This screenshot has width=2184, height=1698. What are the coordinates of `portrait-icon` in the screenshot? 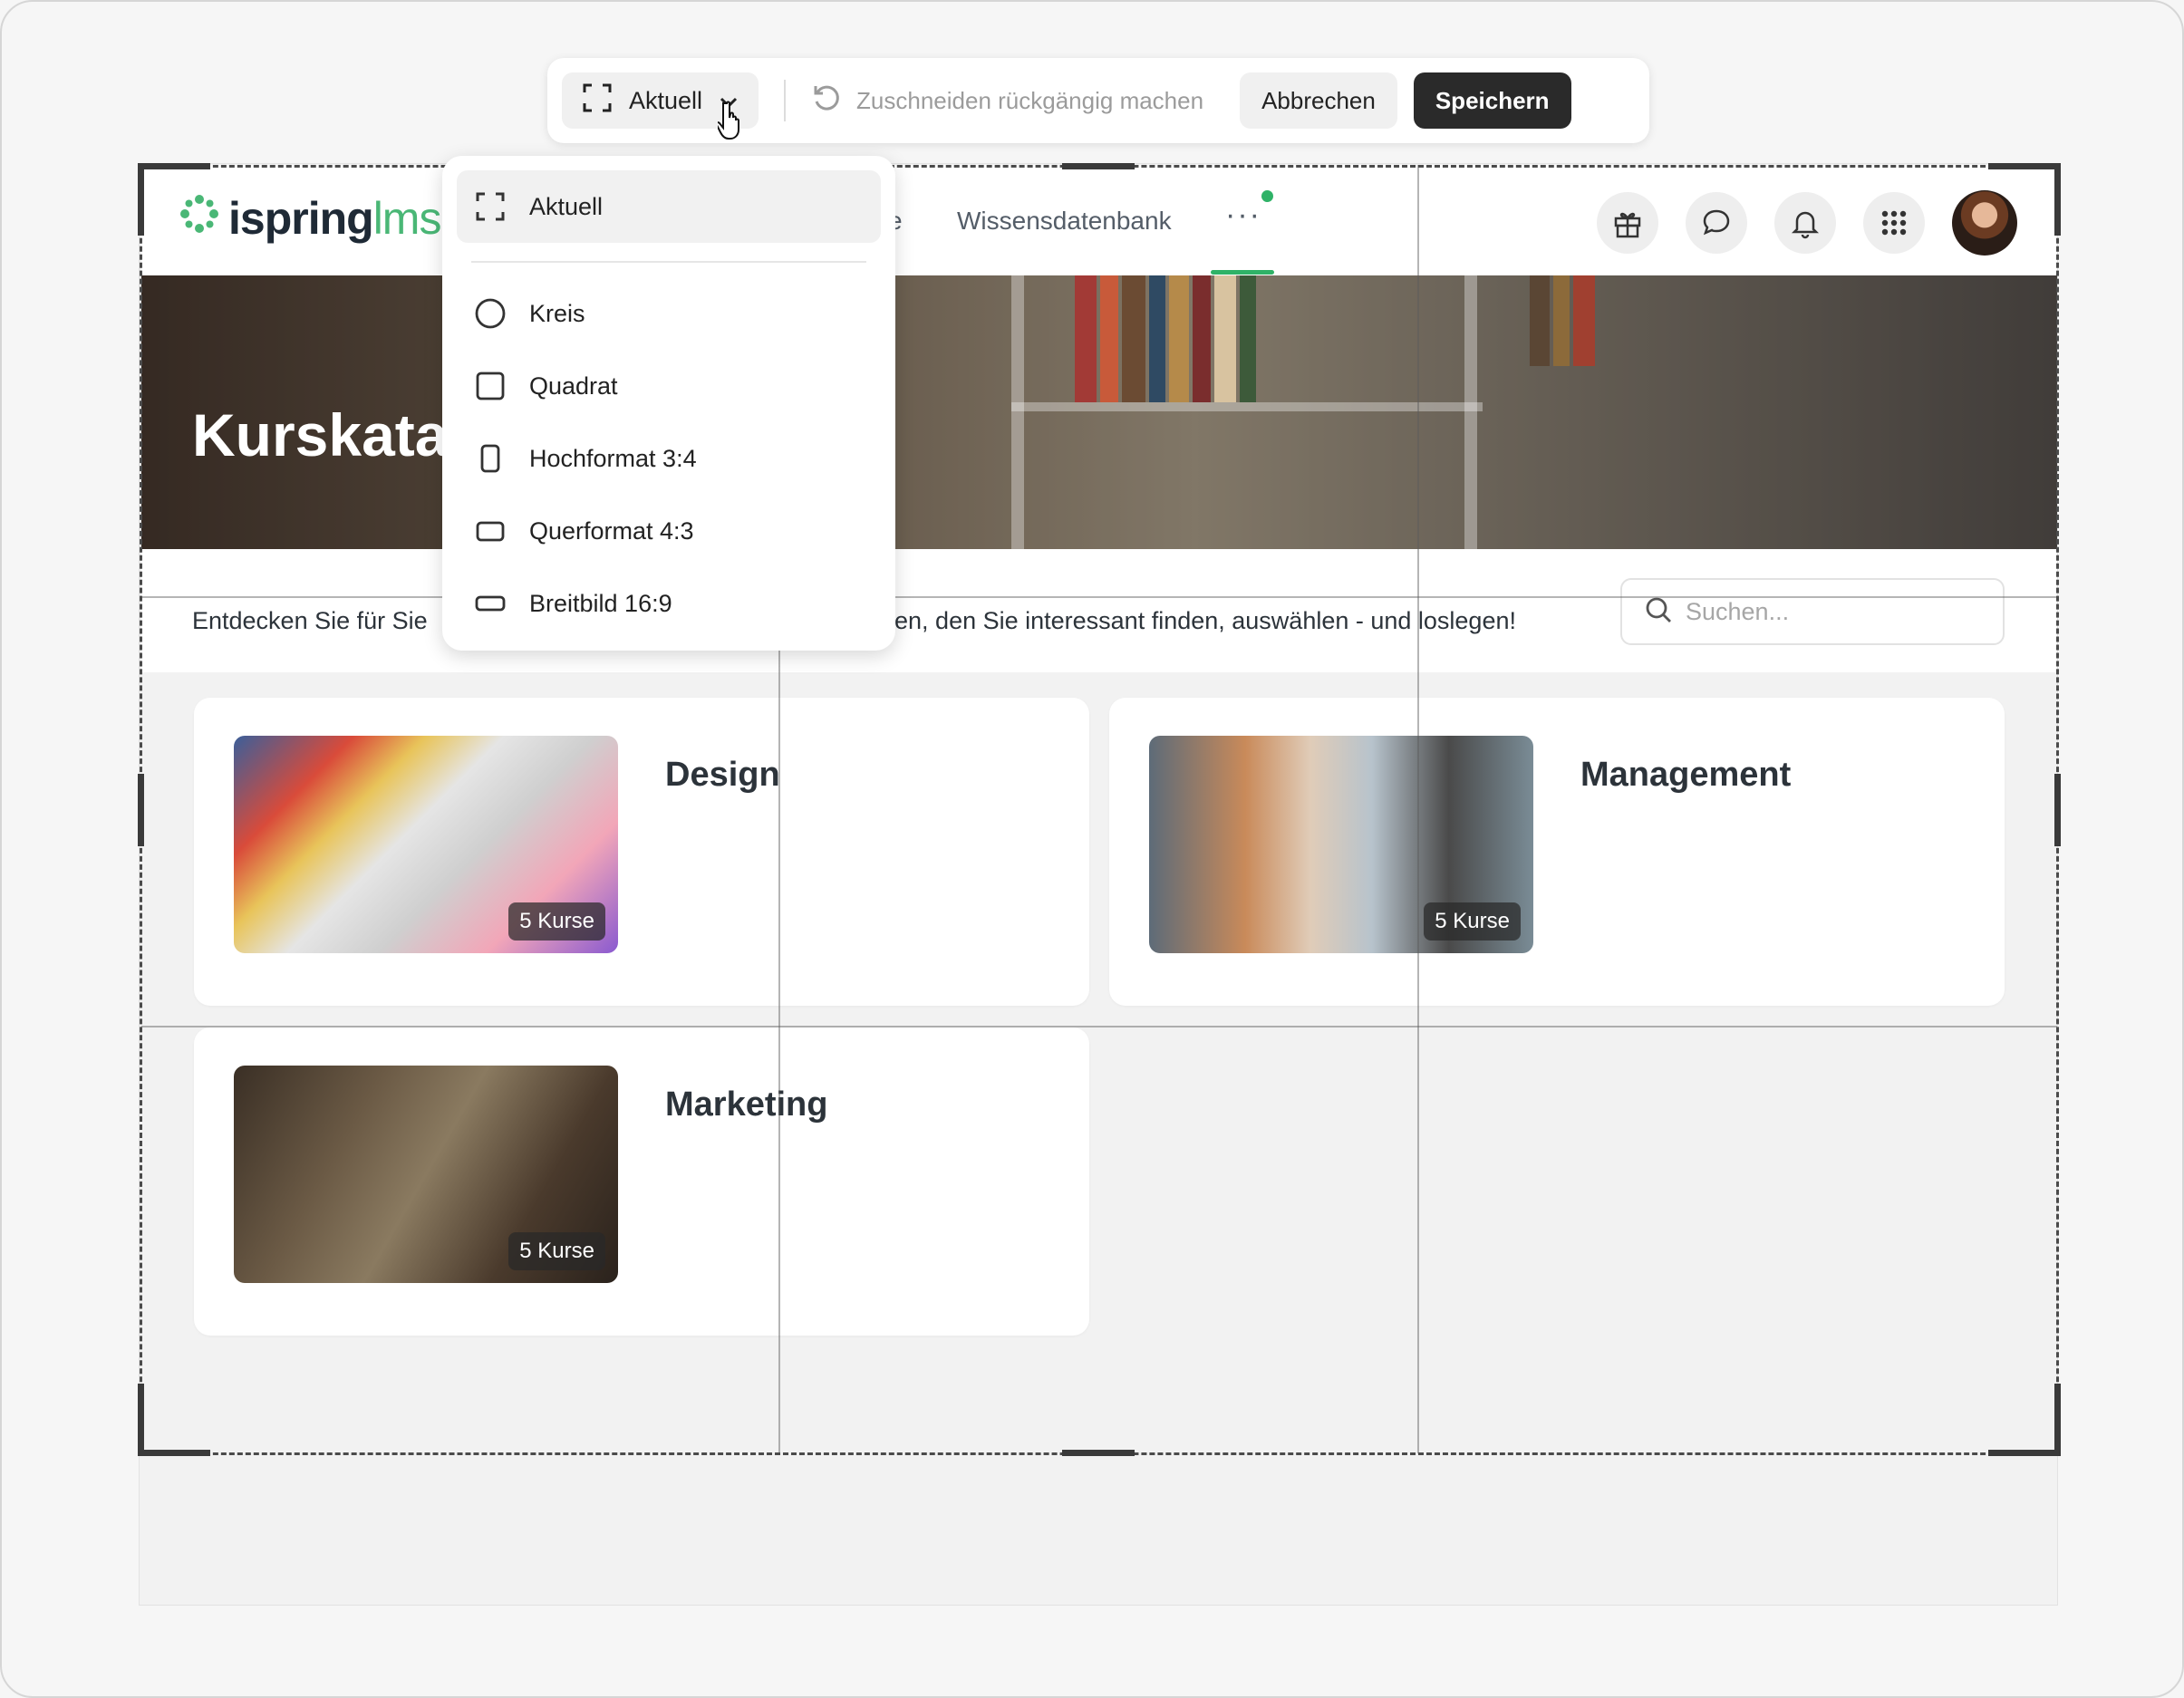 It's located at (490, 458).